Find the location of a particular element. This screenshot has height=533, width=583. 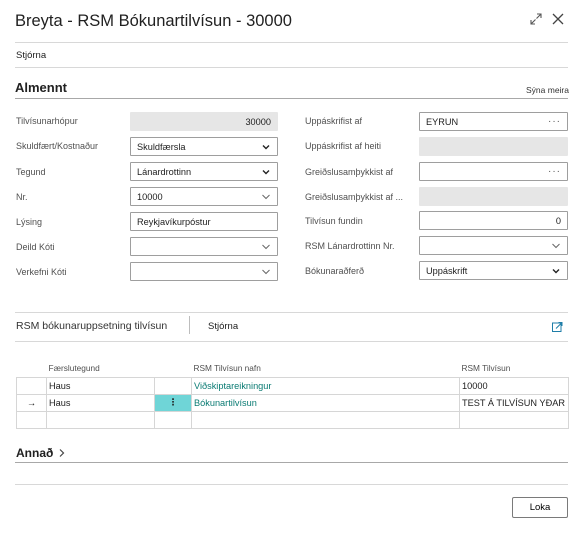

rsm-vendor-no-lookup is located at coordinates (493, 245).